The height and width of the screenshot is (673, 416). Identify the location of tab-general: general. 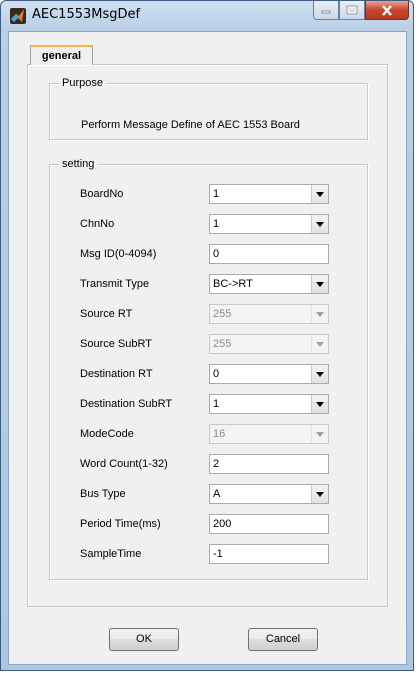
(61, 55).